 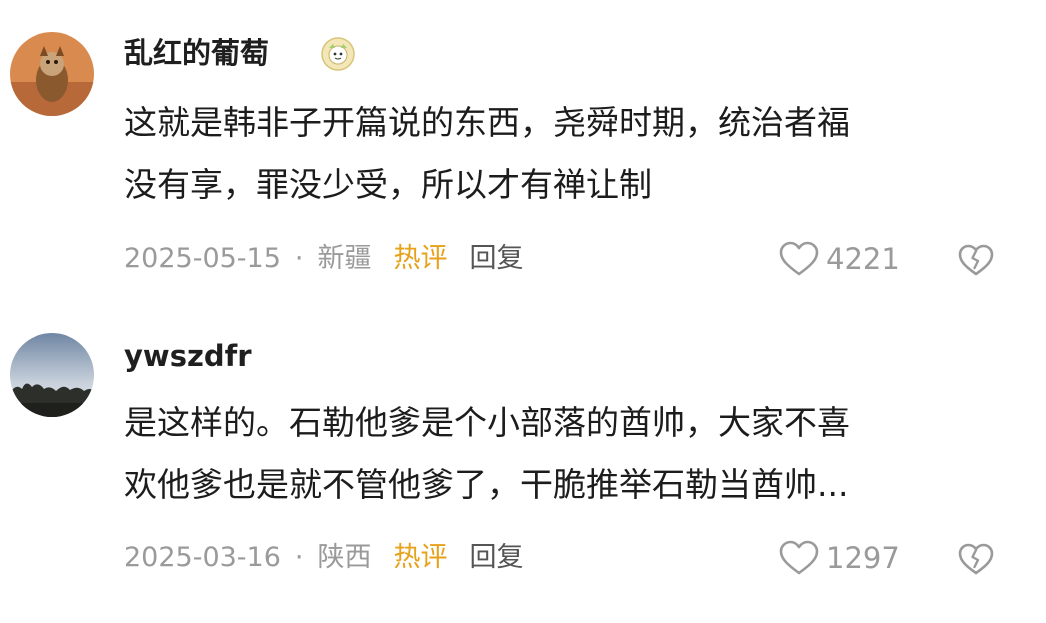 I want to click on comment-meta: 2025-05-15 · 新疆 热评 回复, so click(x=324, y=259).